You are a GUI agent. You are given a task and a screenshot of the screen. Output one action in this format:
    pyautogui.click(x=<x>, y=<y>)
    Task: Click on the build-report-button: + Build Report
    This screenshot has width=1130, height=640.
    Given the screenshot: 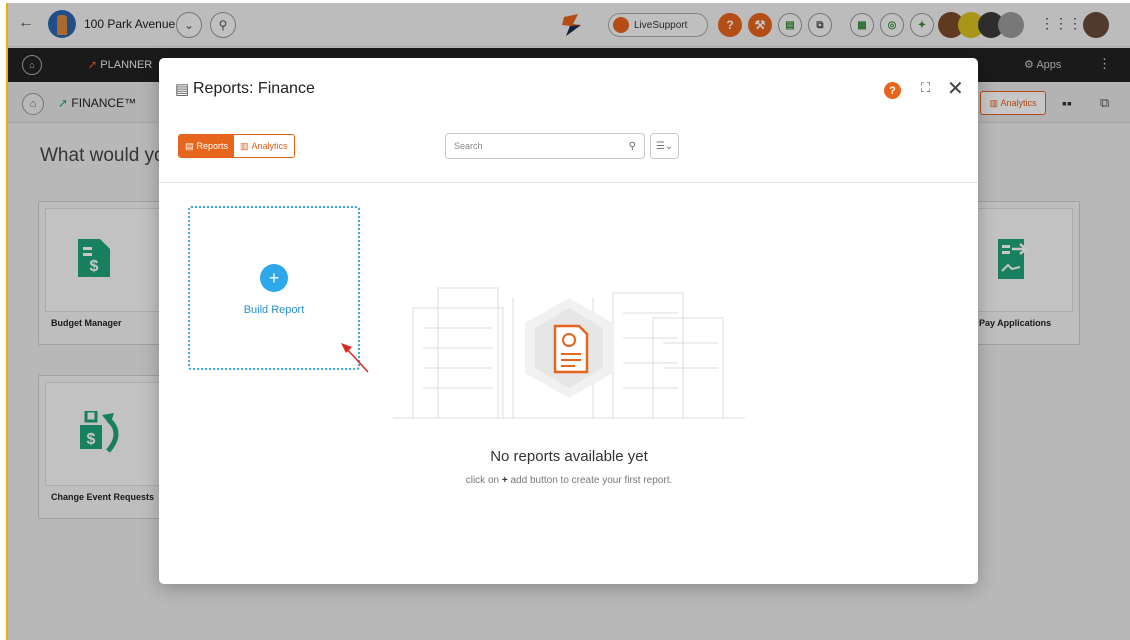 What is the action you would take?
    pyautogui.click(x=274, y=288)
    